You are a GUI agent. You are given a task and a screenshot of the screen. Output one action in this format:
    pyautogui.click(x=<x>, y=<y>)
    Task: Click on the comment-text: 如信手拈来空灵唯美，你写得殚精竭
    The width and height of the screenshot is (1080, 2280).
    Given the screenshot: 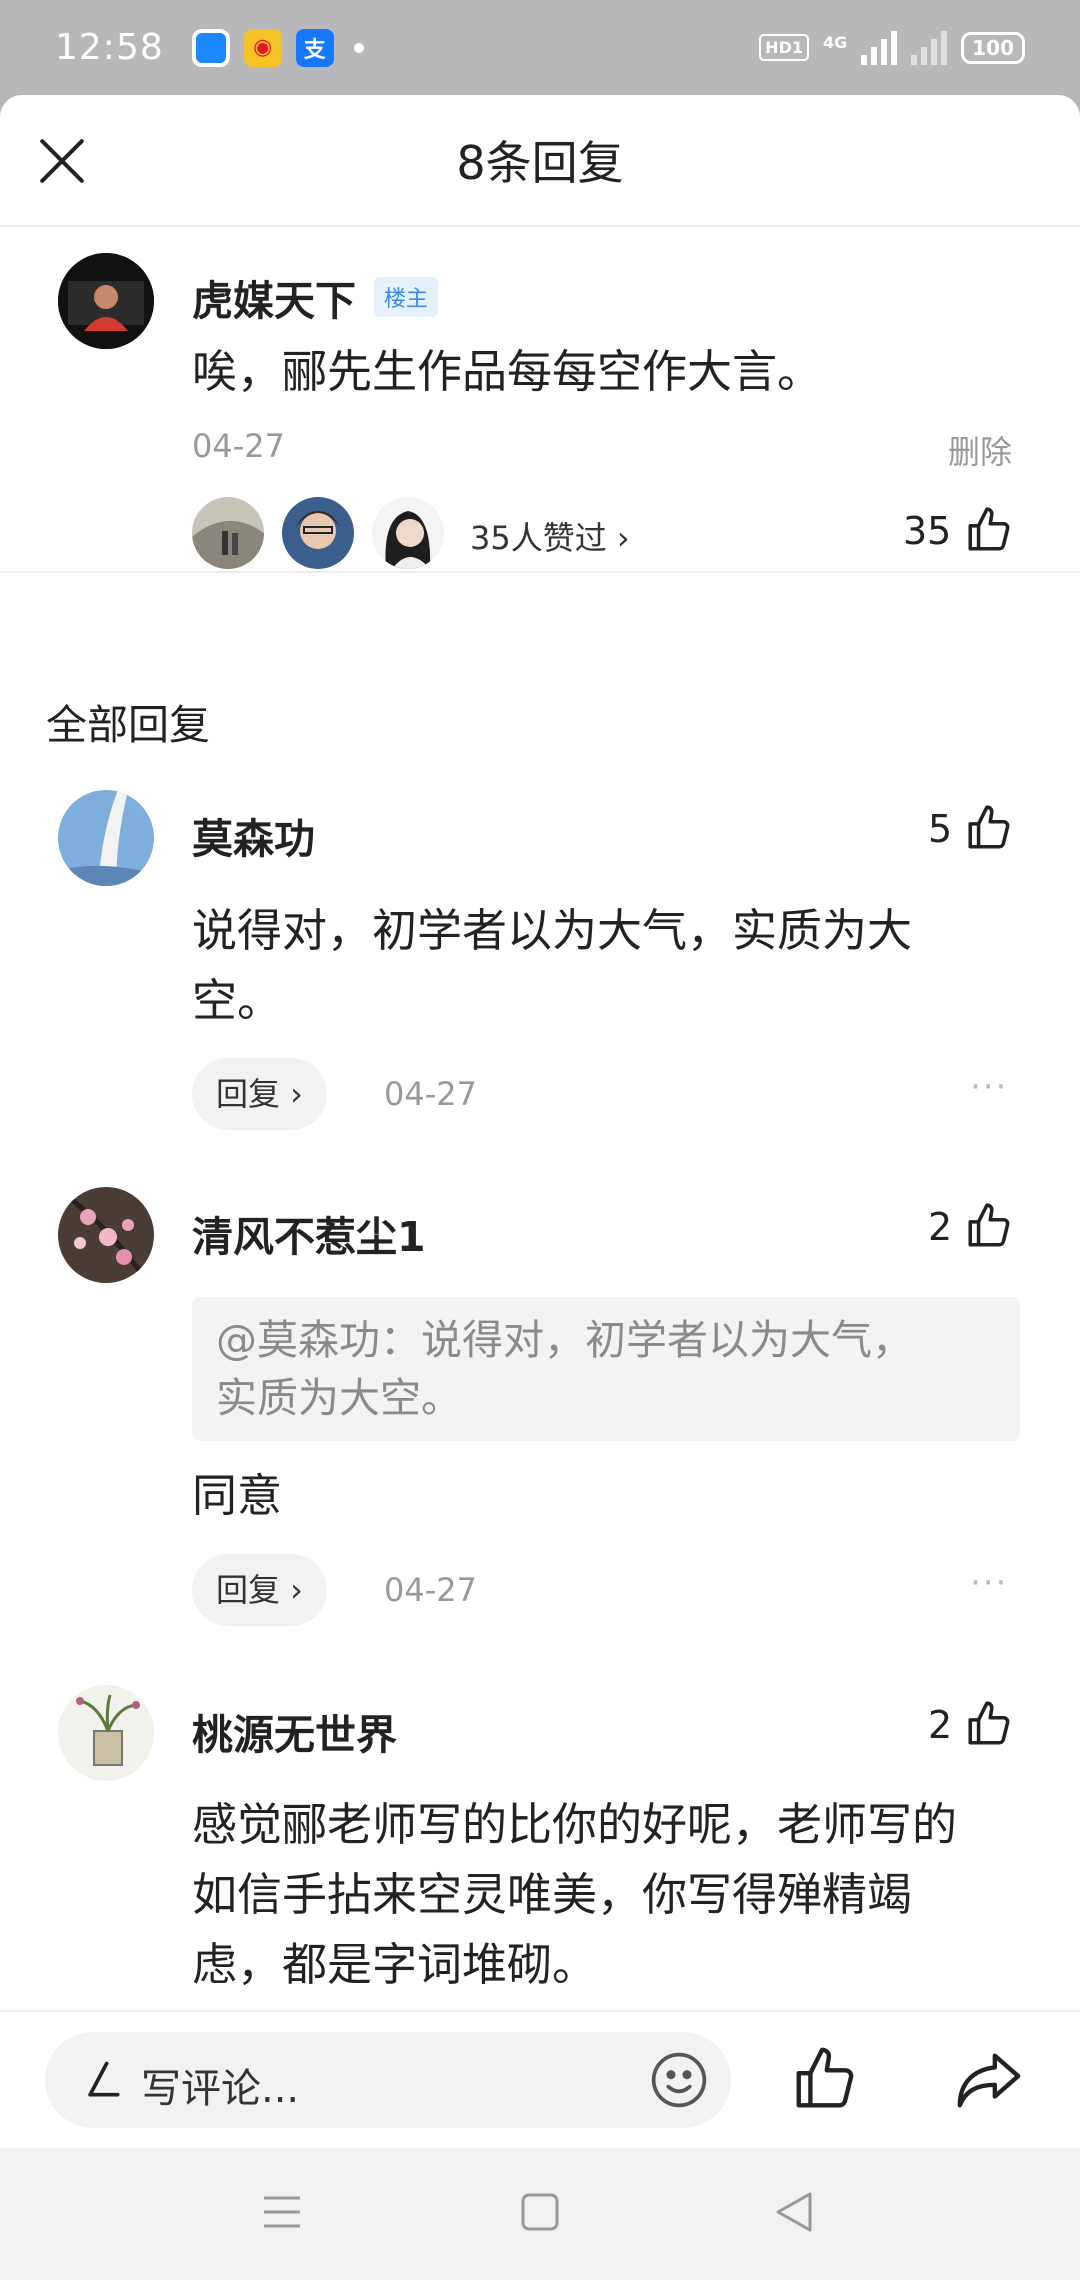 What is the action you would take?
    pyautogui.click(x=552, y=1894)
    